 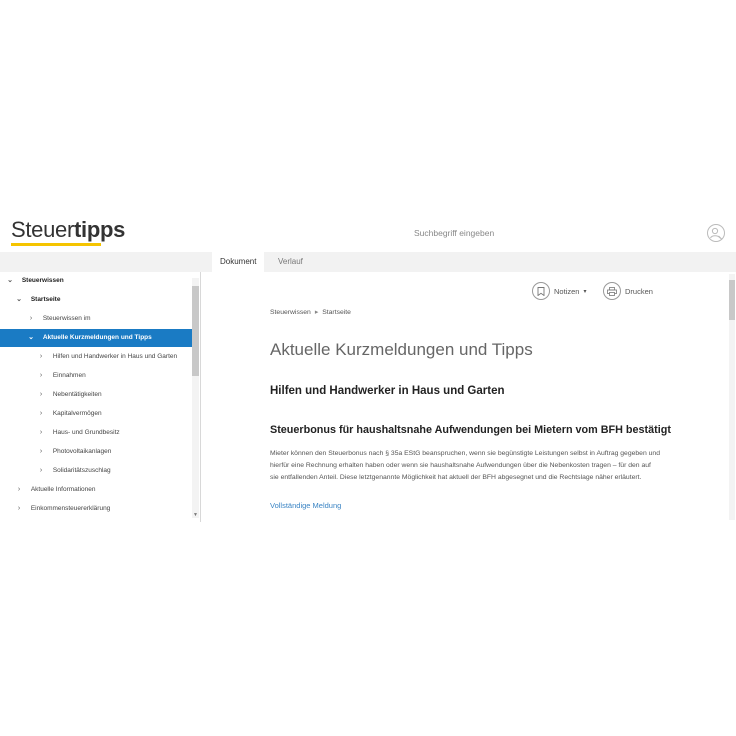 I want to click on logo: Steuertipps, so click(x=68, y=230).